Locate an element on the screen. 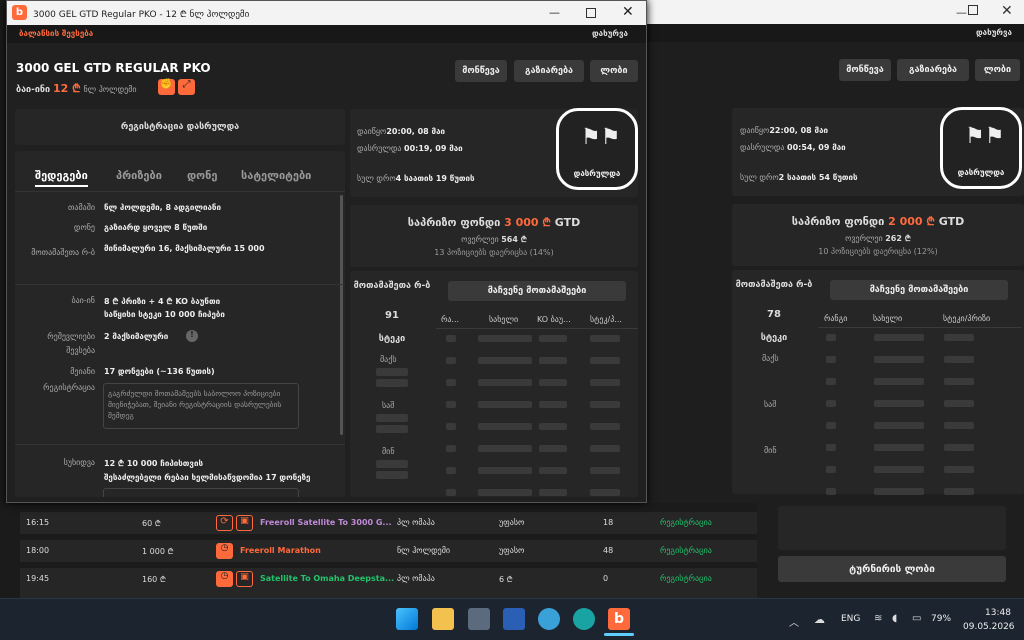  windows-start-icon is located at coordinates (407, 619).